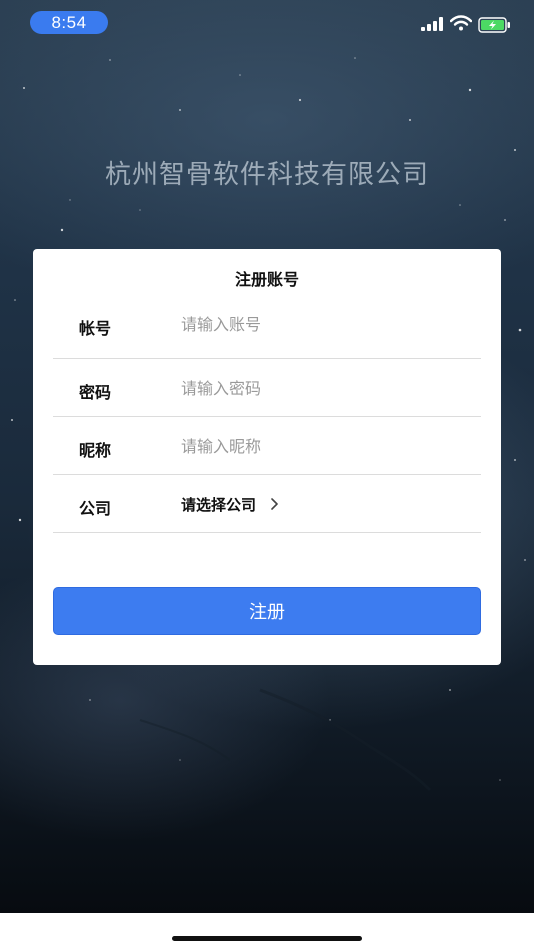 This screenshot has height=950, width=534. What do you see at coordinates (69, 22) in the screenshot?
I see `status-time: 8:54` at bounding box center [69, 22].